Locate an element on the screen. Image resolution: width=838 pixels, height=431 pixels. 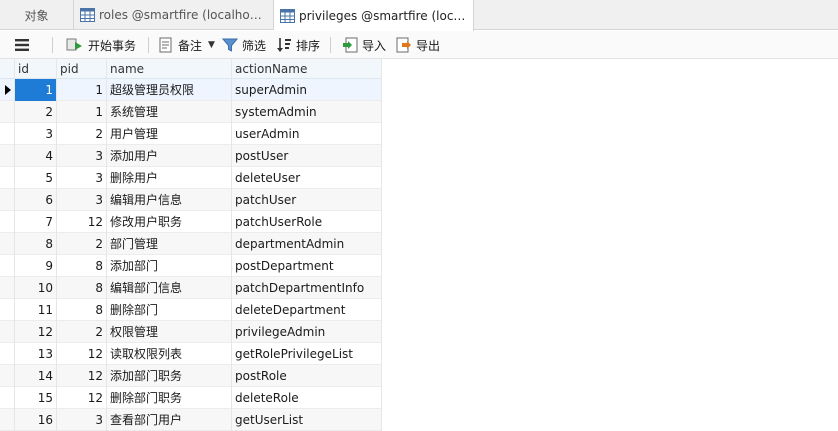
cell-id: 11 is located at coordinates (36, 310).